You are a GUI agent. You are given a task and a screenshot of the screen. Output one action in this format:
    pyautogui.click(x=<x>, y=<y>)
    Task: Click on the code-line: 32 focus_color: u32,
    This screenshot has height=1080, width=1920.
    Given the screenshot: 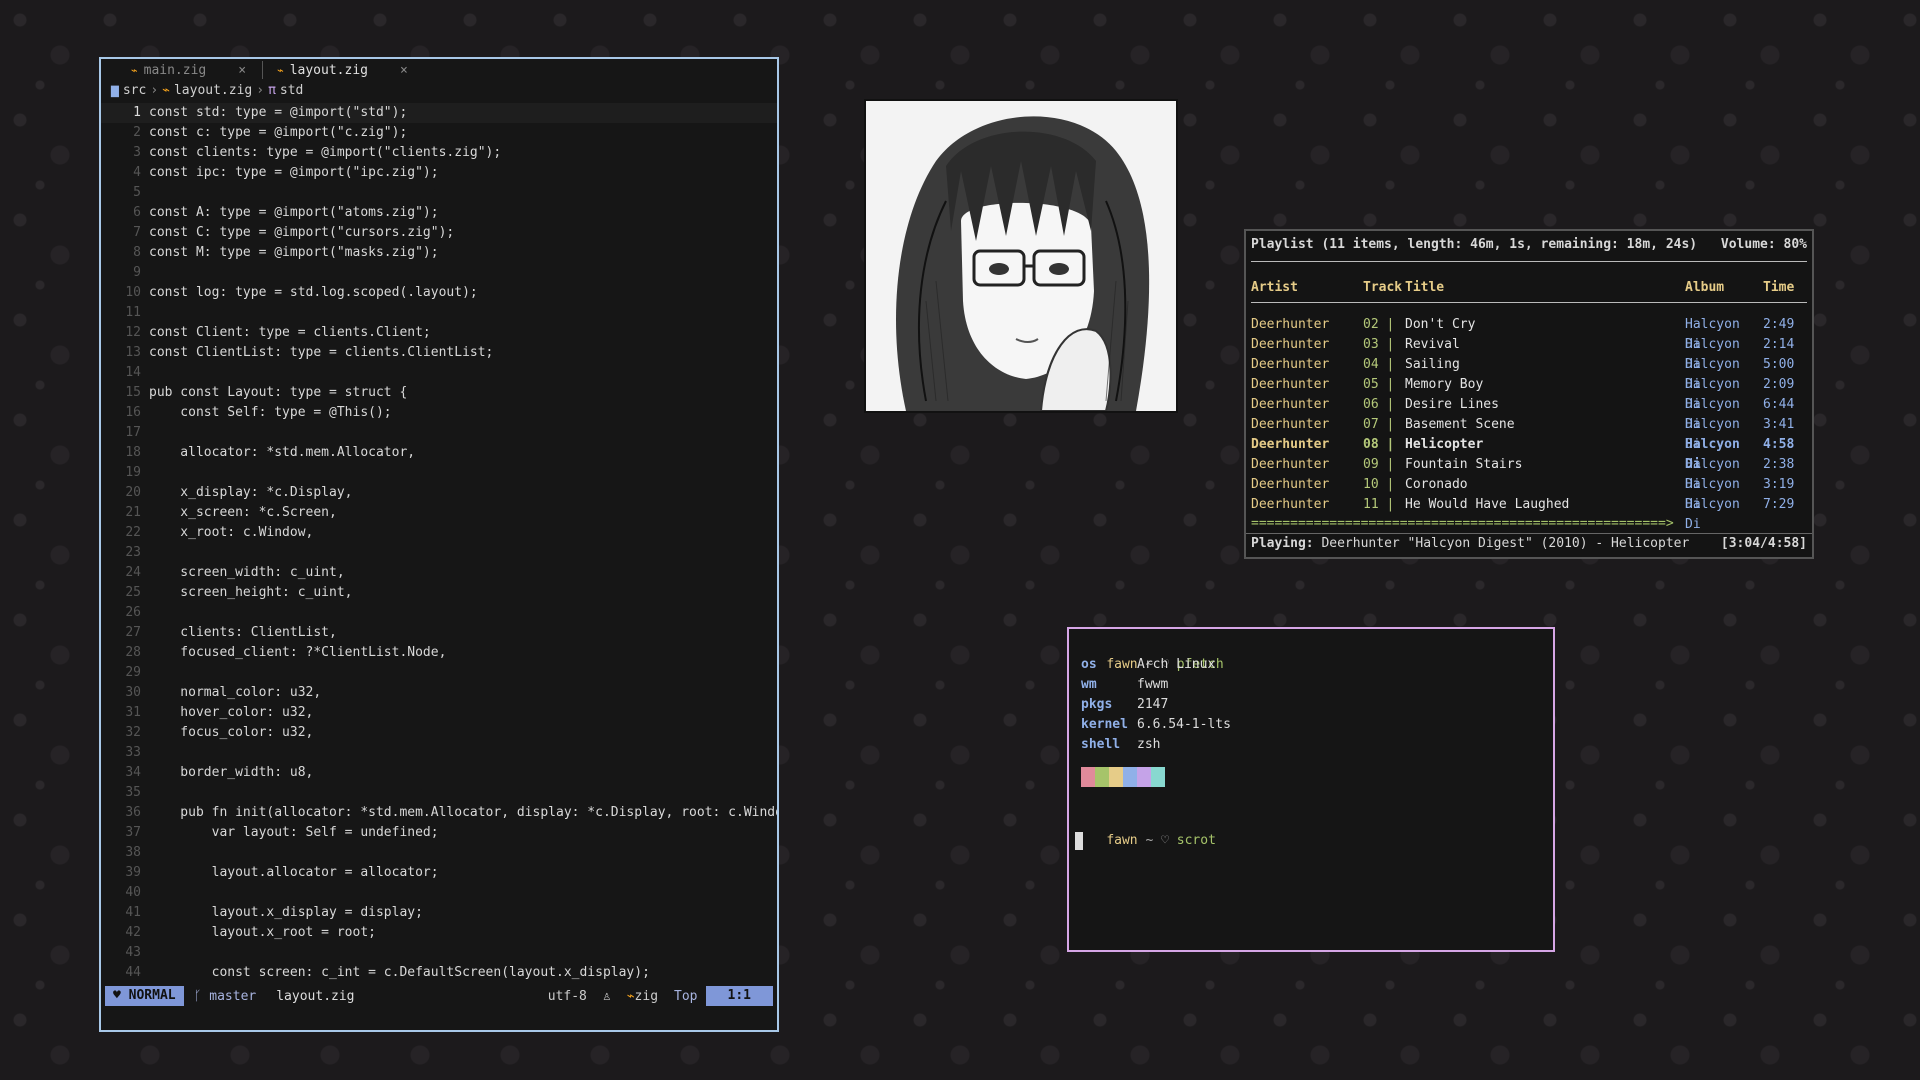 What is the action you would take?
    pyautogui.click(x=439, y=733)
    